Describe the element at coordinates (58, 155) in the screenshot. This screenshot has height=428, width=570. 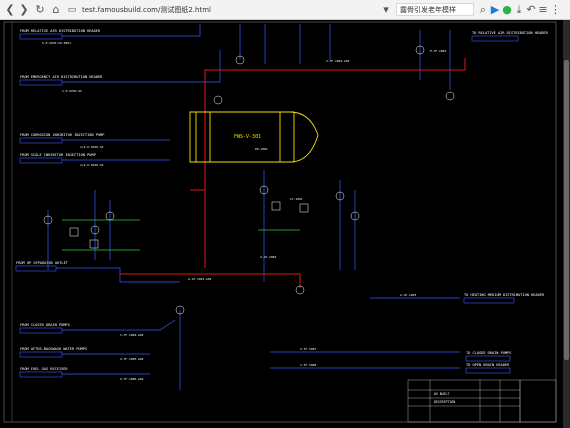
I see `left-label: FROM SCALE INHIBITOR INJECTION PUMP` at that location.